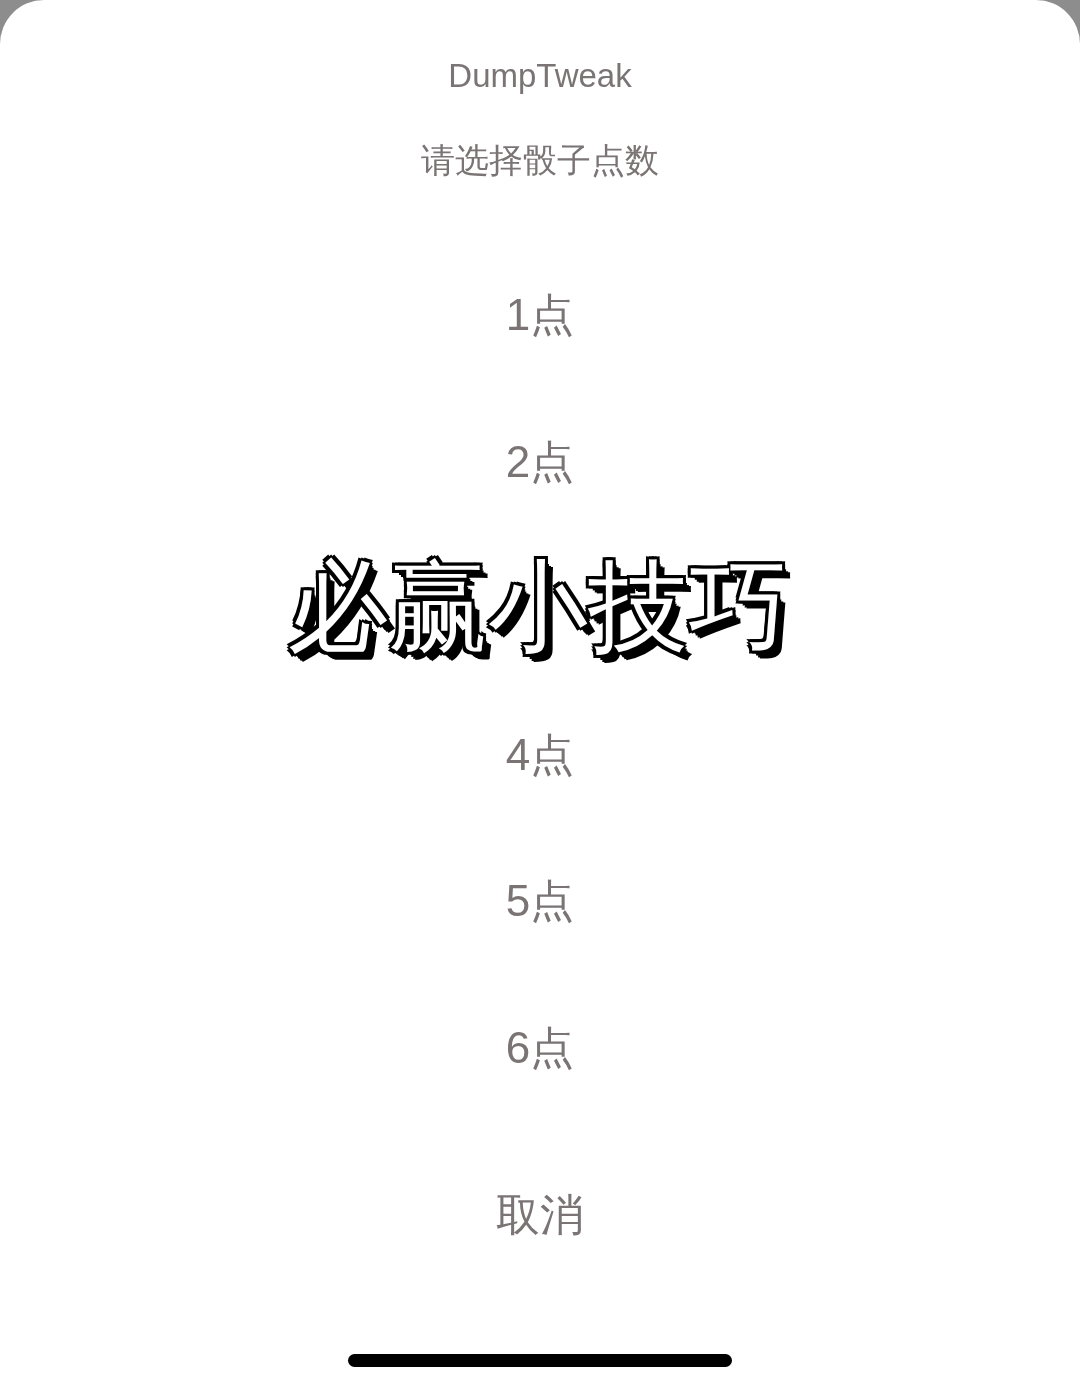  What do you see at coordinates (540, 76) in the screenshot?
I see `sheet-title: DumpTweak` at bounding box center [540, 76].